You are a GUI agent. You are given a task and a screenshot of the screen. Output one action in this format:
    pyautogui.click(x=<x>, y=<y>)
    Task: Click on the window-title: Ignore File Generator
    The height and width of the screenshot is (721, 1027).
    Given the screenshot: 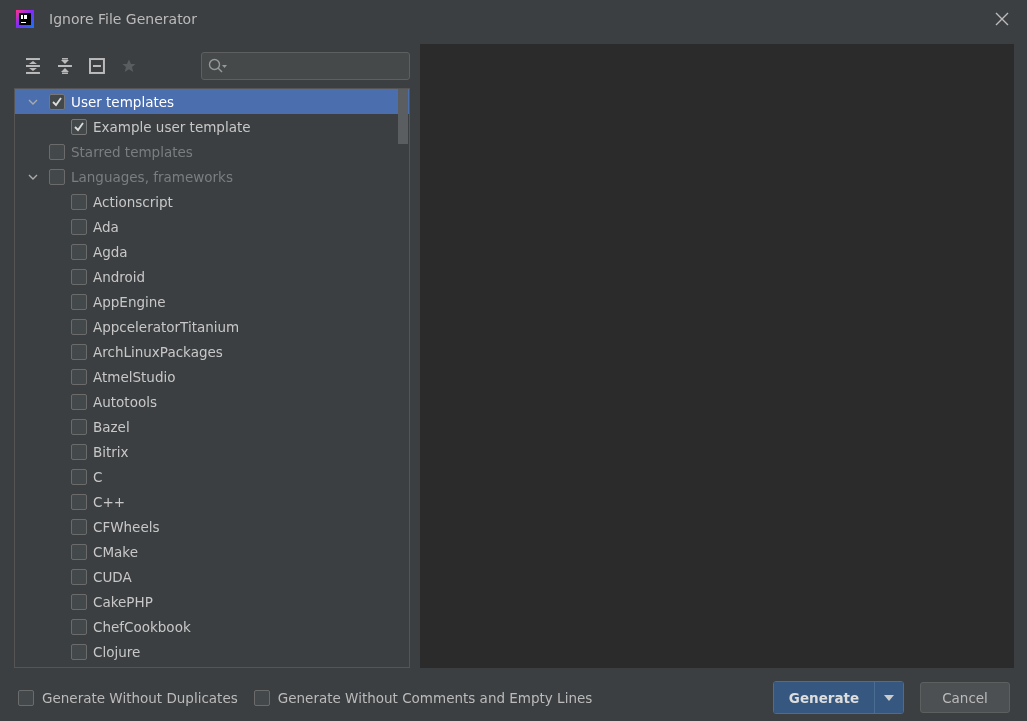 What is the action you would take?
    pyautogui.click(x=123, y=19)
    